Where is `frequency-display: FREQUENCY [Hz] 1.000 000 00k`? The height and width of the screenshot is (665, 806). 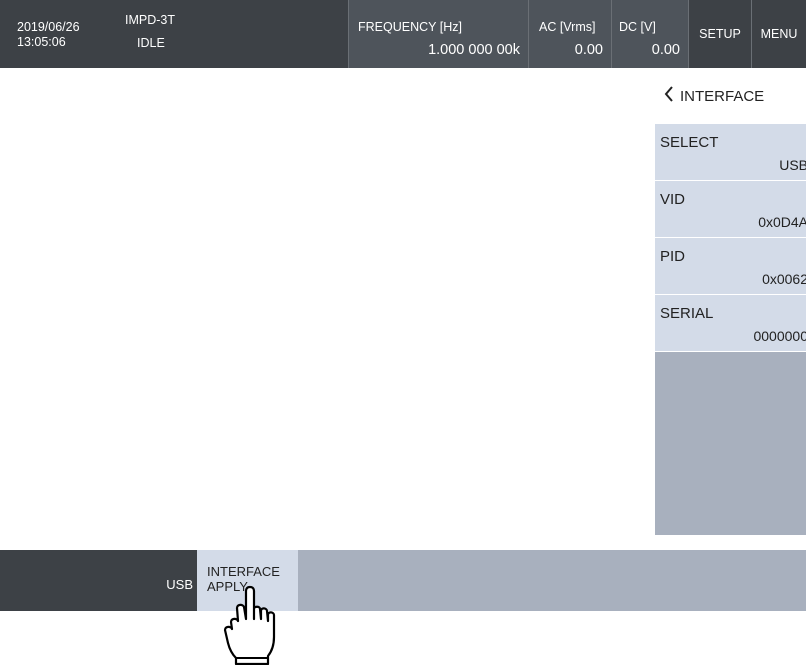 frequency-display: FREQUENCY [Hz] 1.000 000 00k is located at coordinates (438, 34).